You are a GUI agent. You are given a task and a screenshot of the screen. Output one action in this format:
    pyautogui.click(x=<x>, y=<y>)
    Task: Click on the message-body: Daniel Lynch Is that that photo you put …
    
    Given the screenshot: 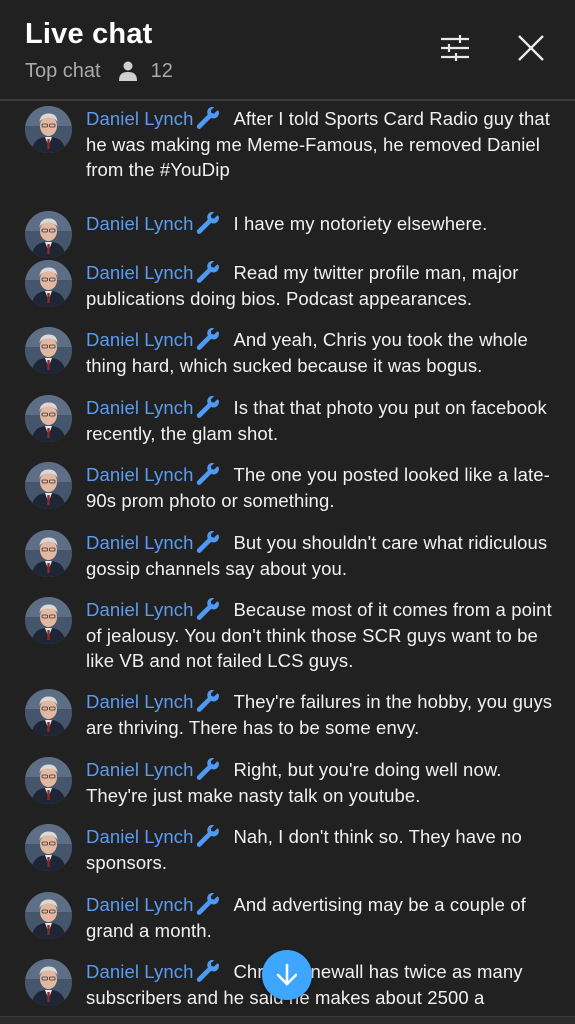 What is the action you would take?
    pyautogui.click(x=321, y=420)
    